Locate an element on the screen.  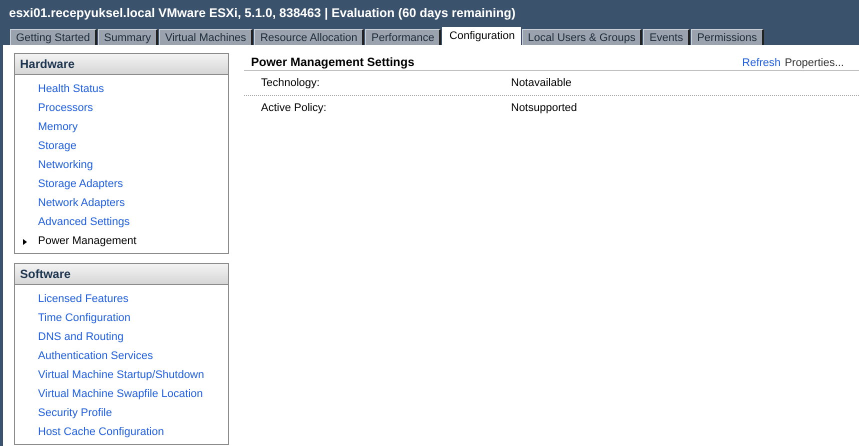
sidebar-link: Advanced Settings is located at coordinates (84, 222).